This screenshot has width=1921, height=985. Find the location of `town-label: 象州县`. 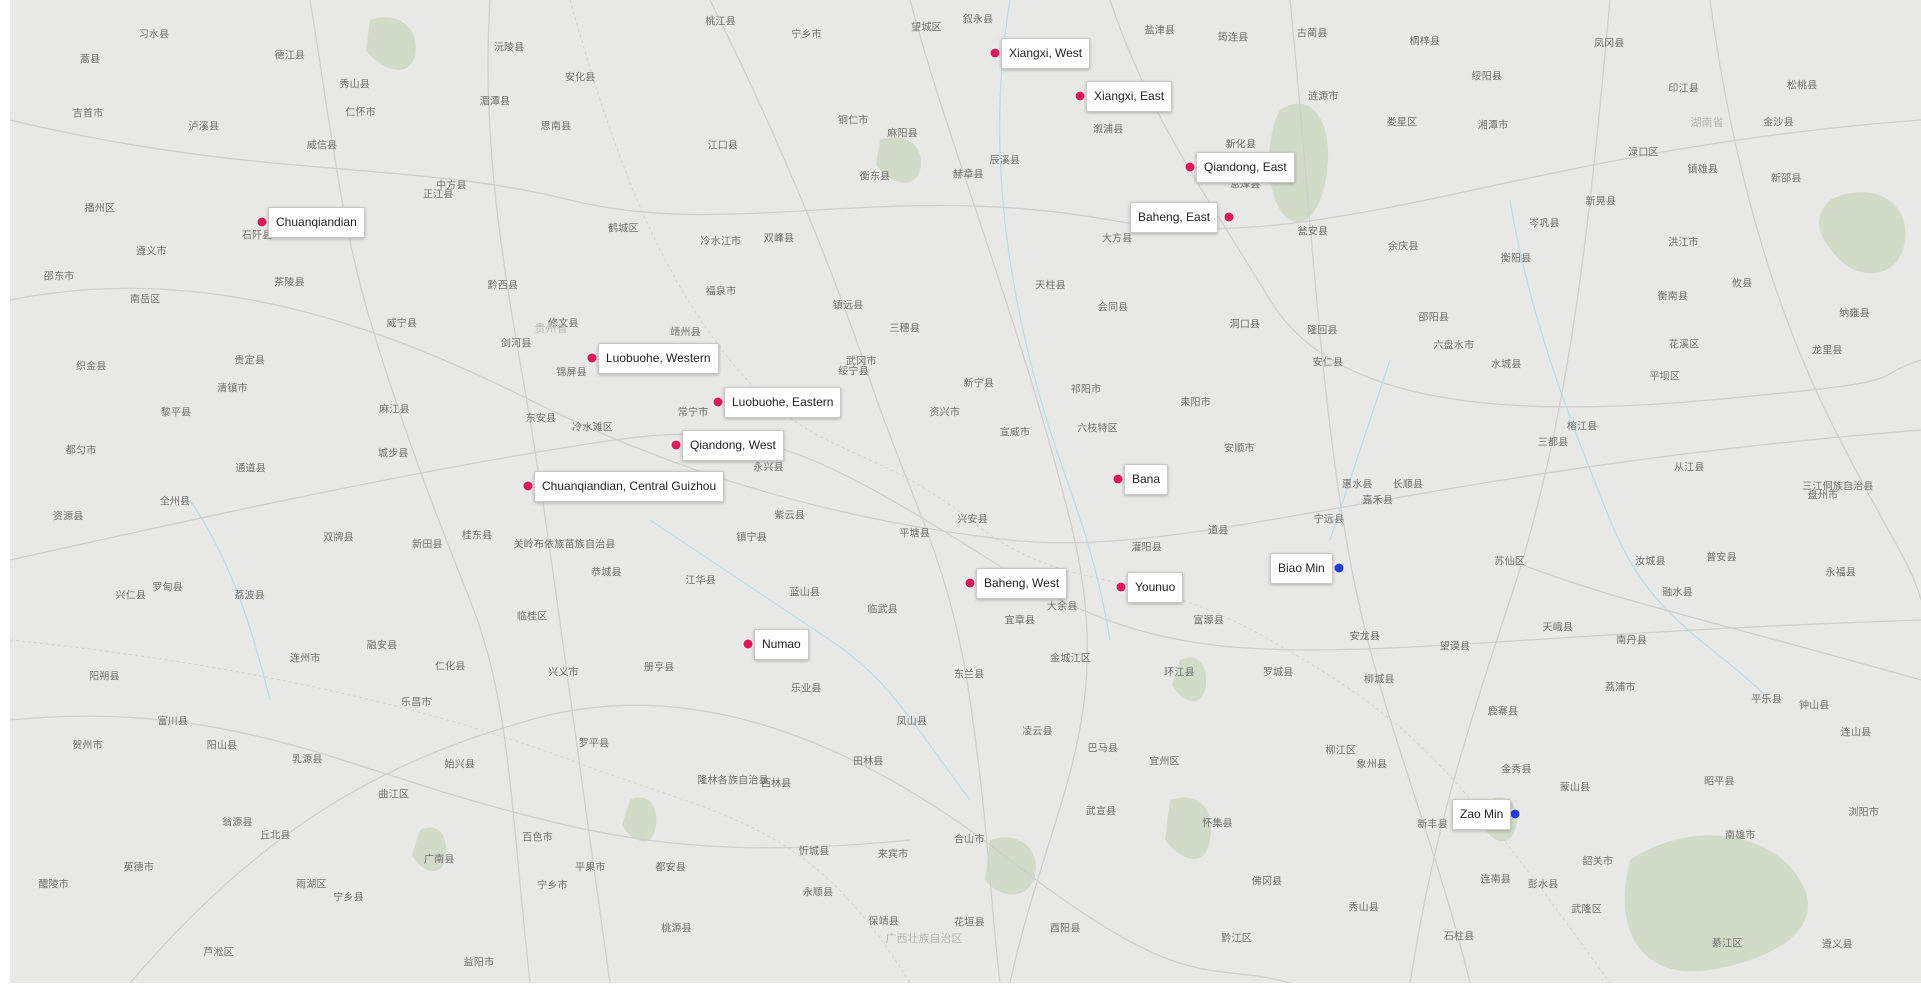

town-label: 象州县 is located at coordinates (1372, 765).